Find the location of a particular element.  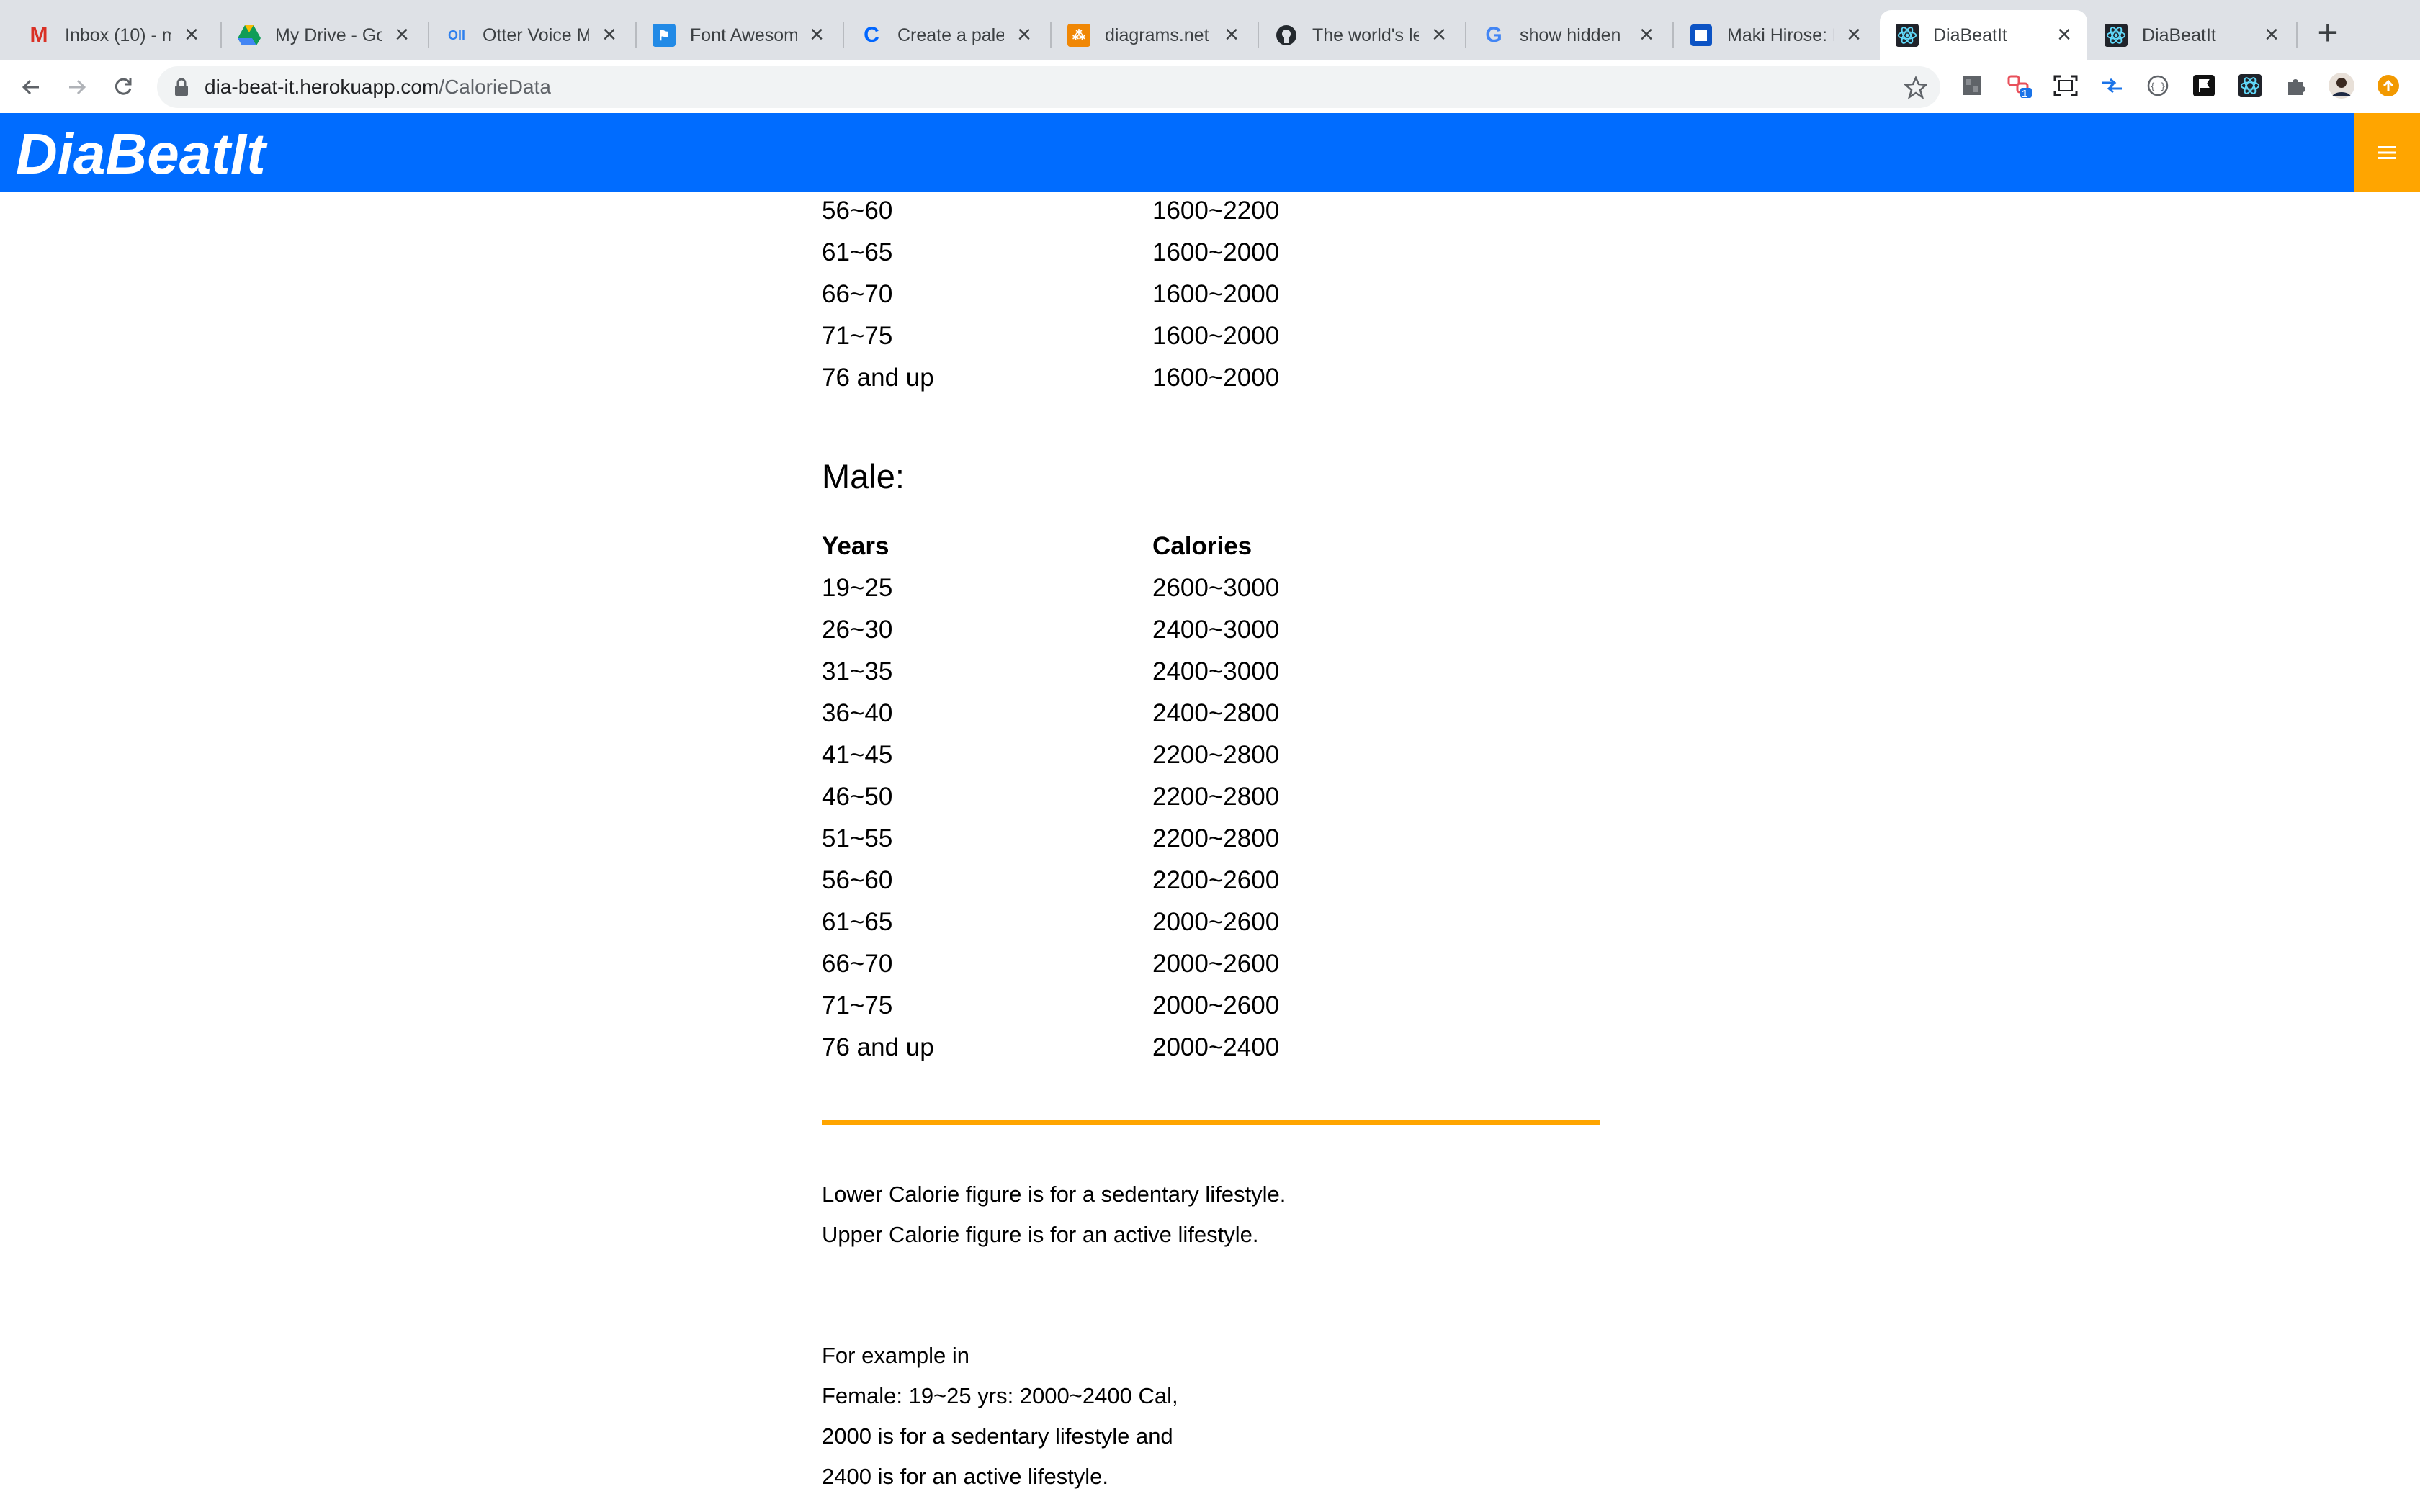

font-awesome-icon: ⚑ is located at coordinates (664, 35).